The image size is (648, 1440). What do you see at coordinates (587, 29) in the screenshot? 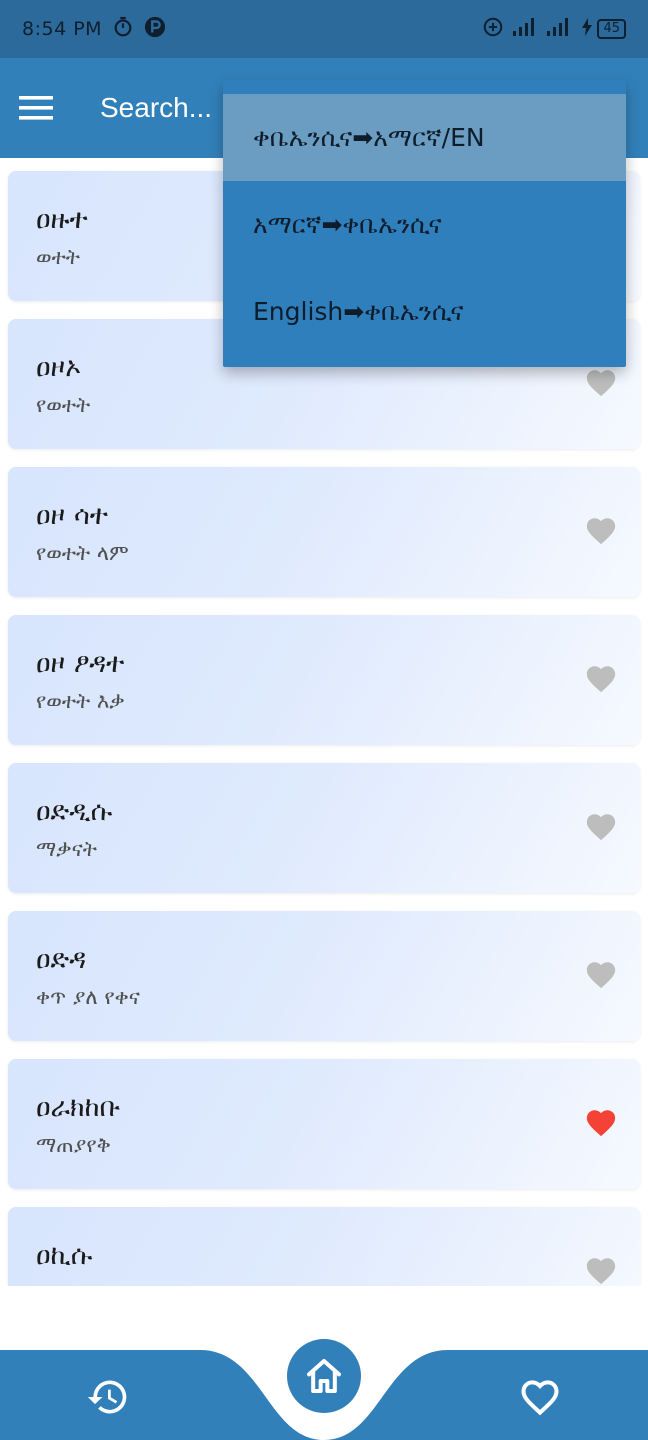
I see `charging-icon` at bounding box center [587, 29].